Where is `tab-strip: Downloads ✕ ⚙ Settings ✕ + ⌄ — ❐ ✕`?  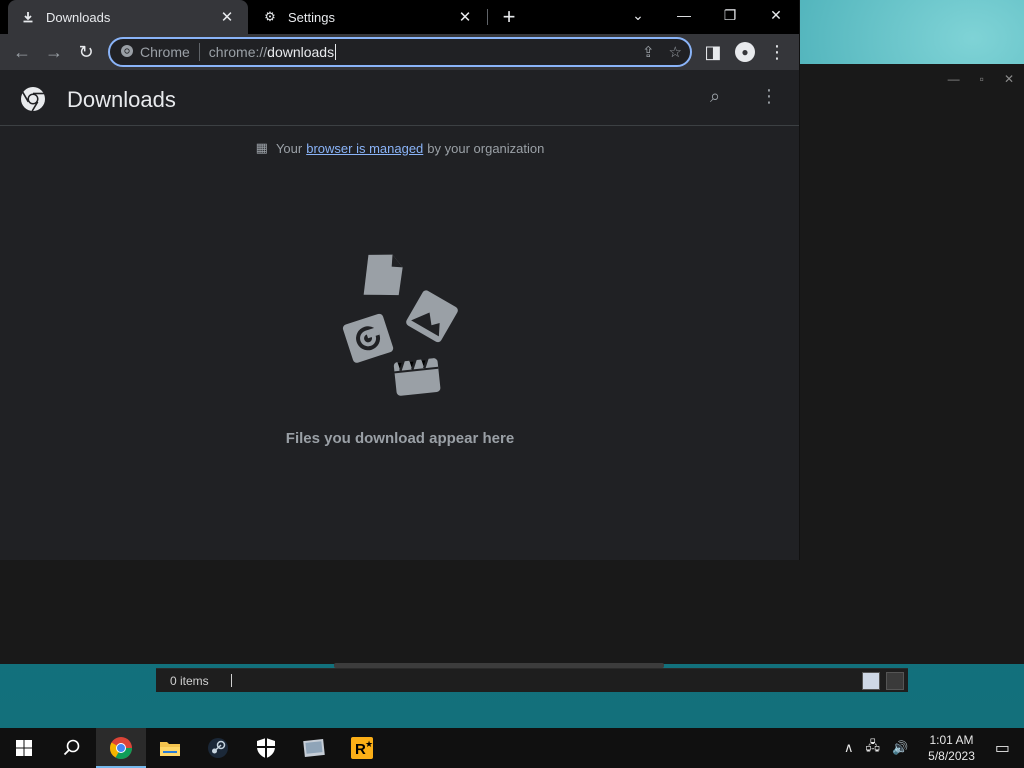
tab-strip: Downloads ✕ ⚙ Settings ✕ + ⌄ — ❐ ✕ is located at coordinates (399, 17).